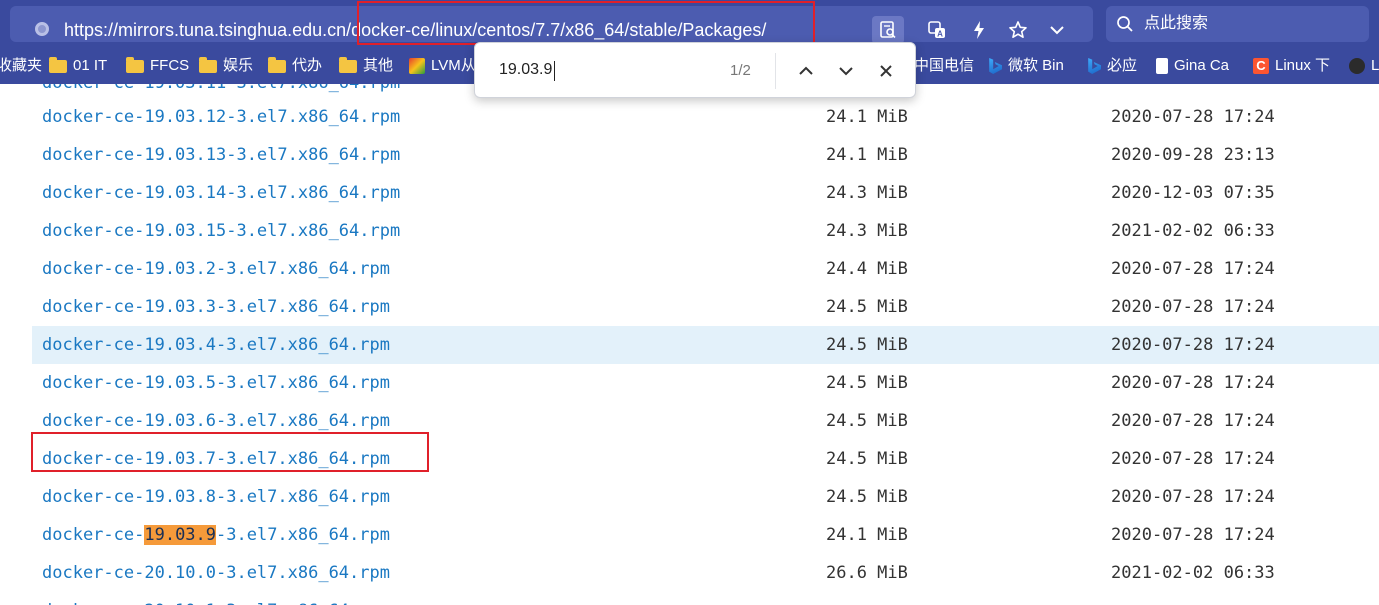 This screenshot has width=1379, height=605. I want to click on bookmark-microsoft-bing: 微软 Bin, so click(1025, 66).